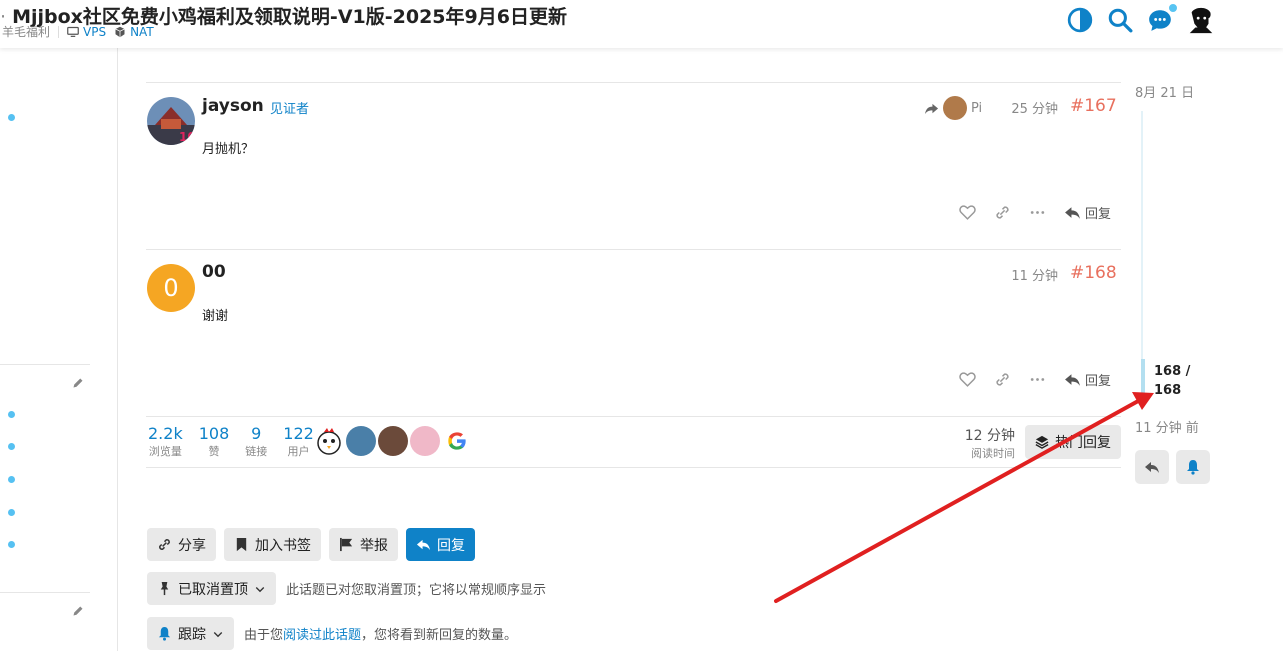 This screenshot has width=1283, height=651. I want to click on topic-footer-buttons: 分享 加入书签 举报 回复, so click(311, 544).